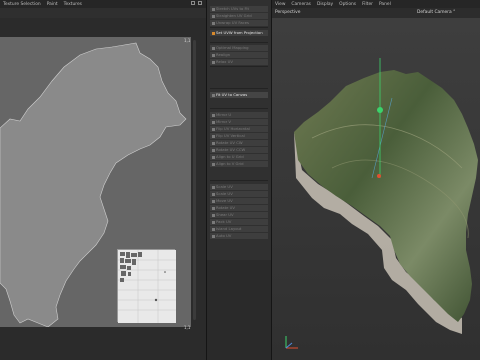 This screenshot has height=360, width=480. I want to click on texture-preview-image, so click(147, 286).